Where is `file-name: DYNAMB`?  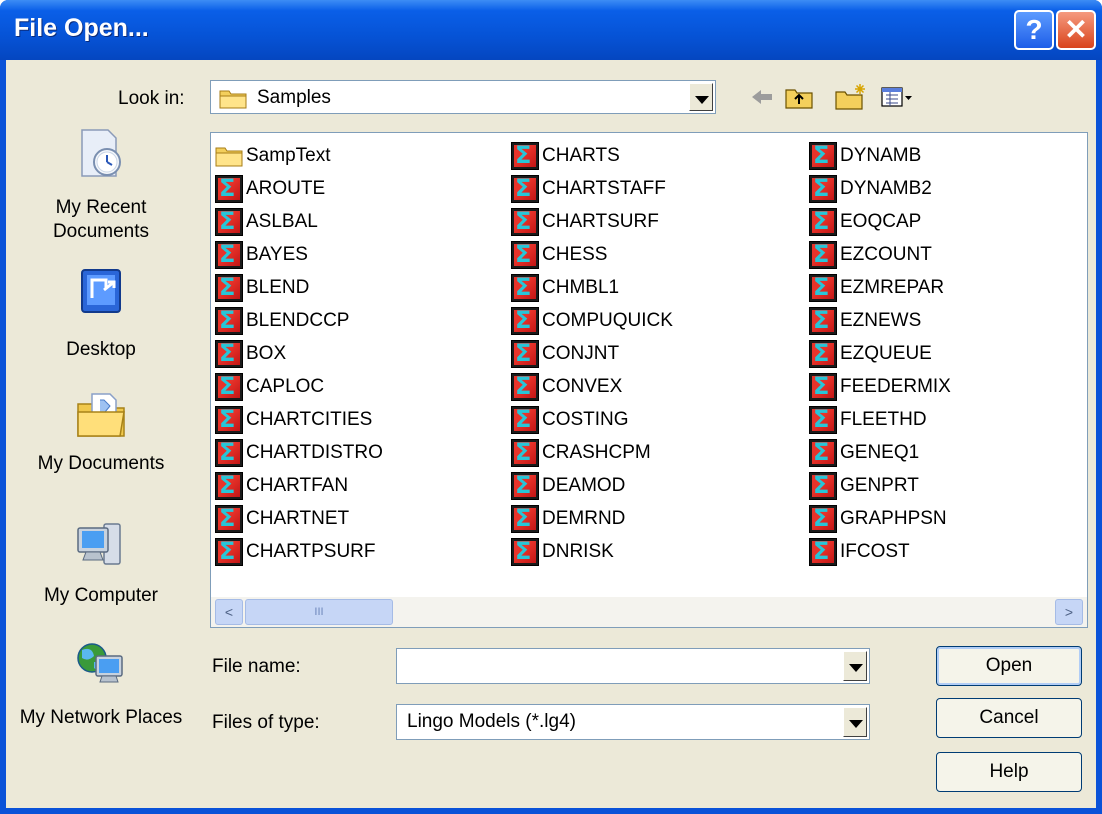
file-name: DYNAMB is located at coordinates (881, 155).